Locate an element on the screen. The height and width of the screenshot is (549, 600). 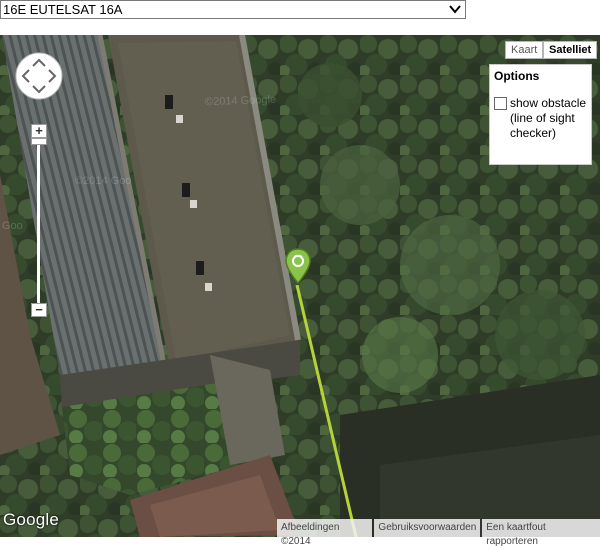
map-type-button-satellite: Satelliet is located at coordinates (570, 50).